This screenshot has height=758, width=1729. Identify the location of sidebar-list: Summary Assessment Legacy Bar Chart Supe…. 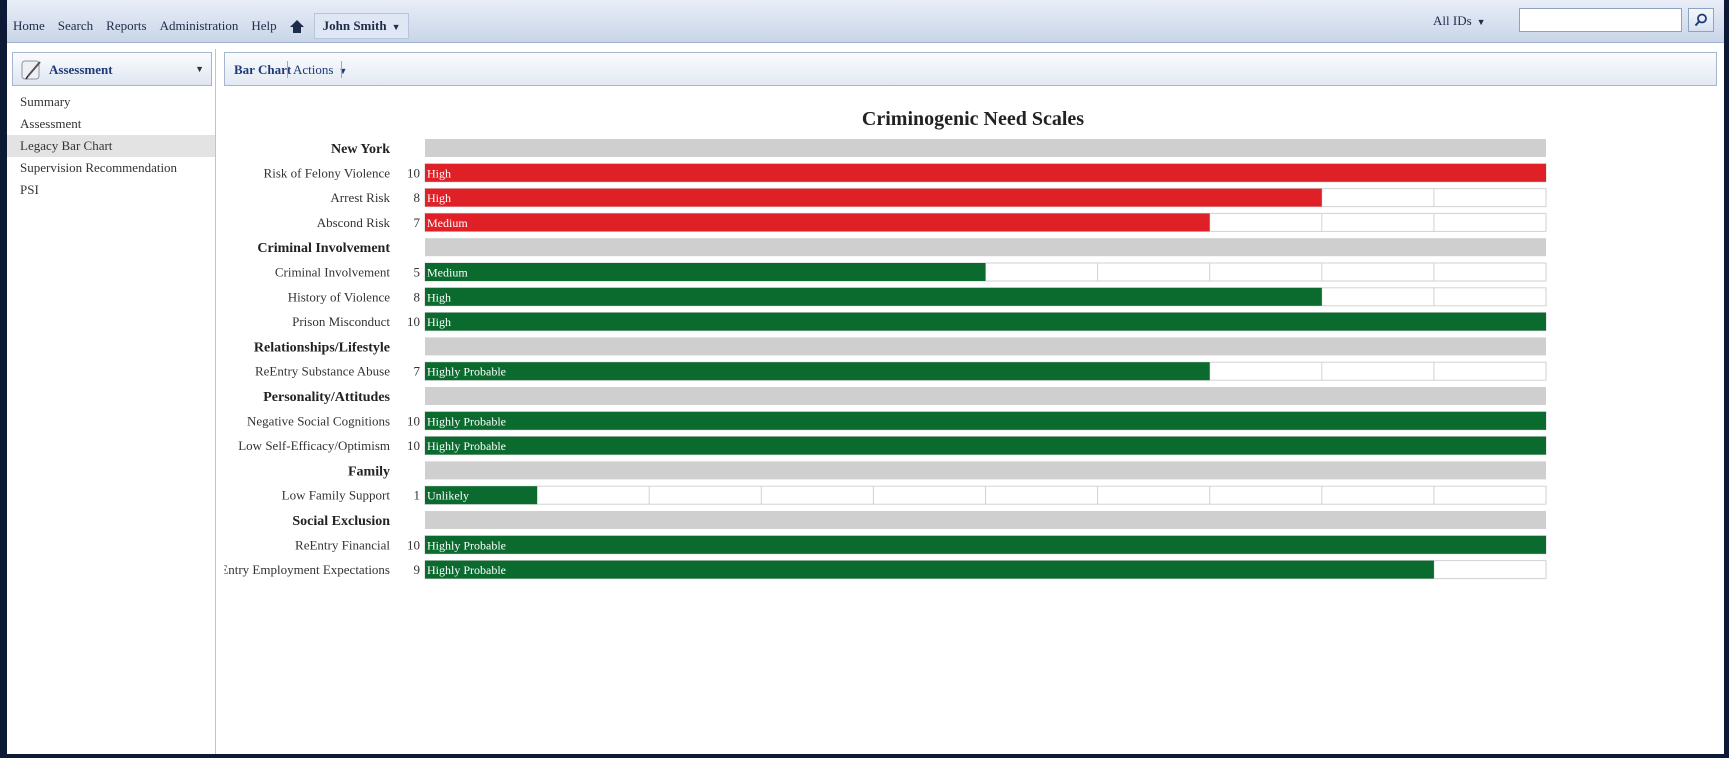
(111, 146).